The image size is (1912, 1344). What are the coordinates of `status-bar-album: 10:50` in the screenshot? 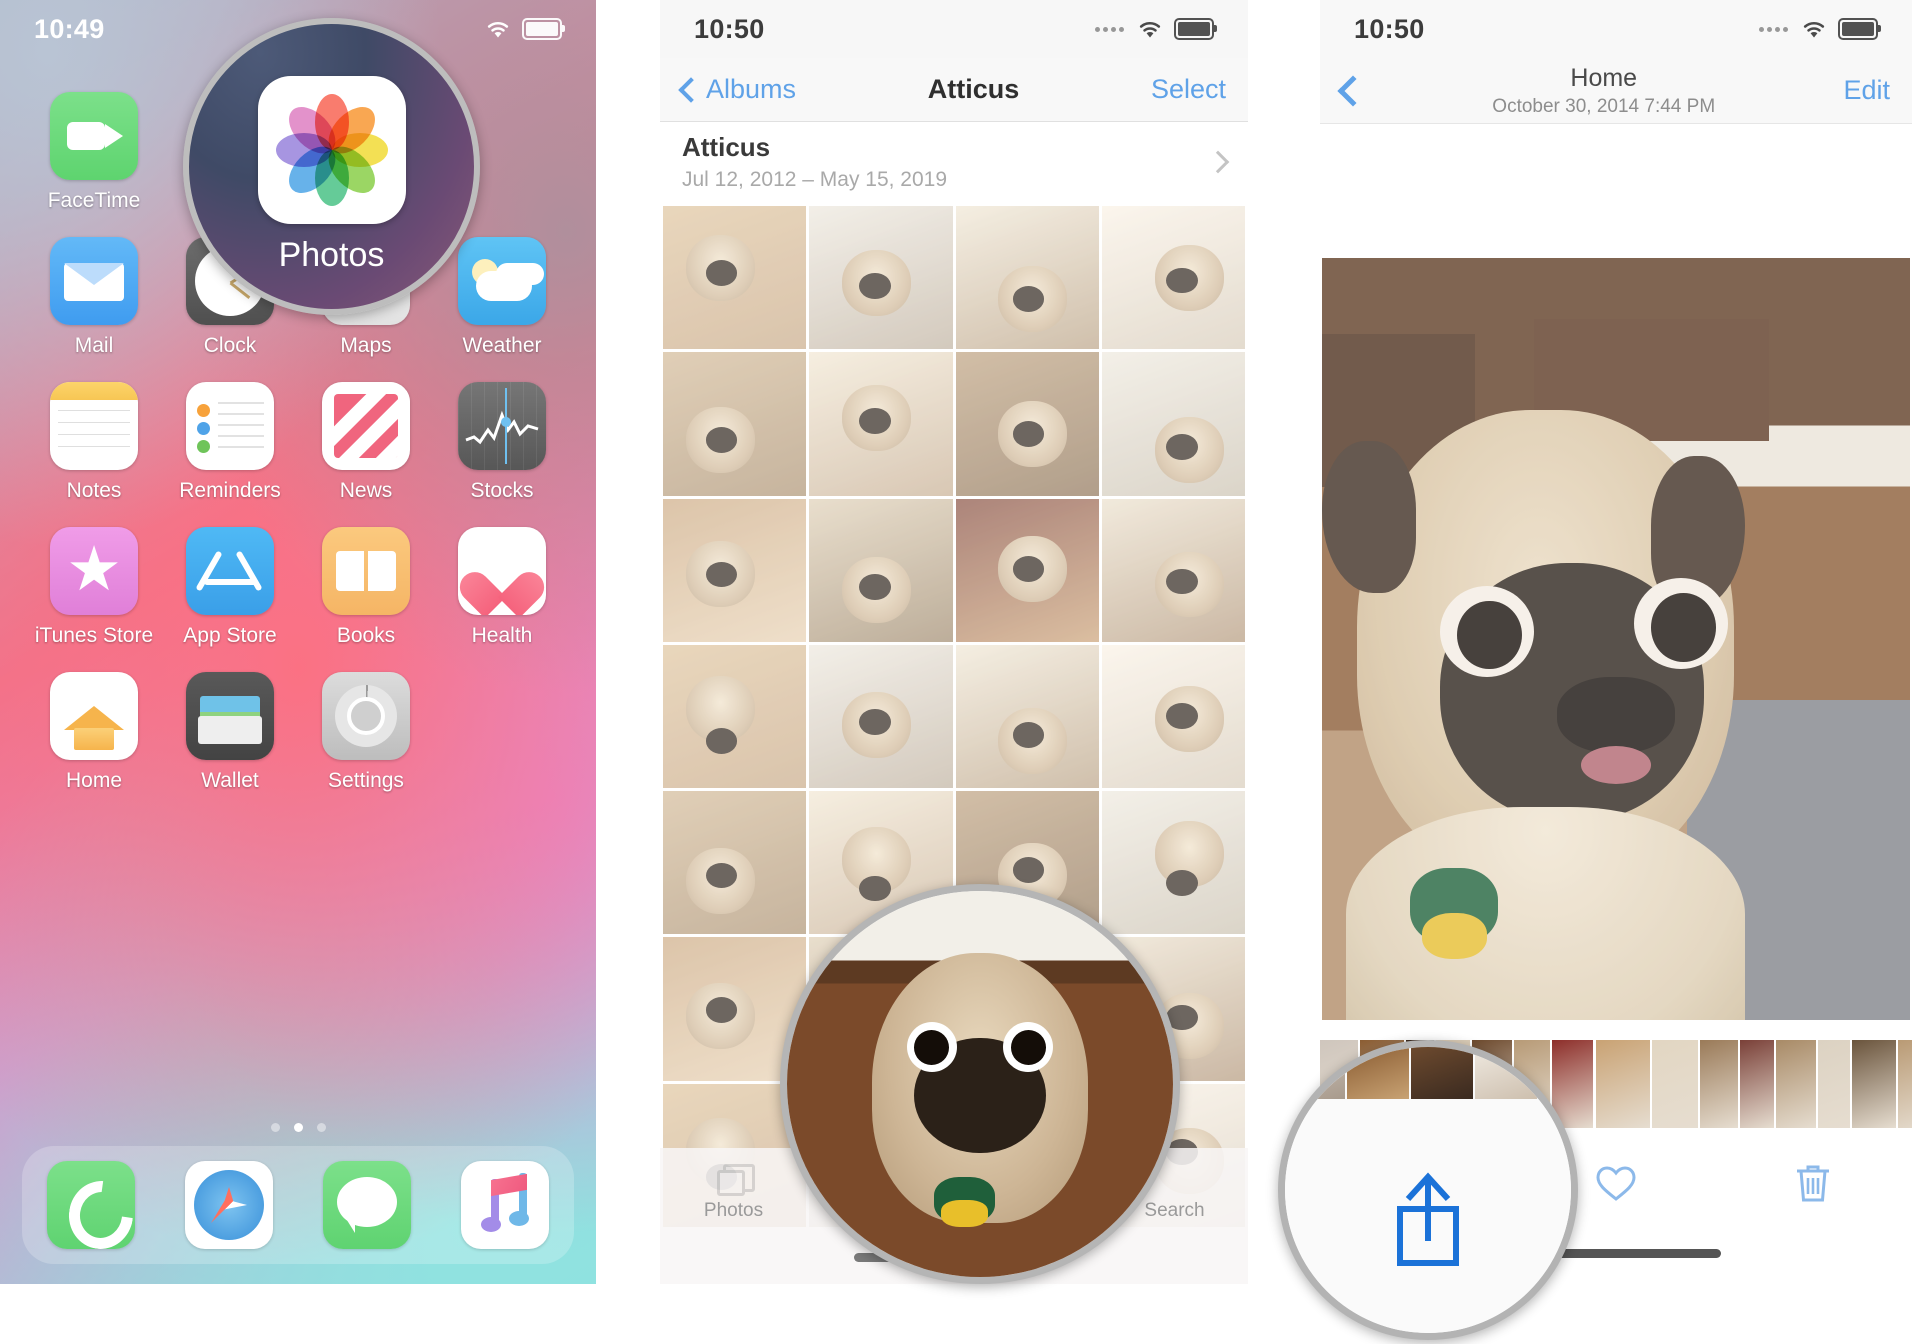 It's located at (954, 29).